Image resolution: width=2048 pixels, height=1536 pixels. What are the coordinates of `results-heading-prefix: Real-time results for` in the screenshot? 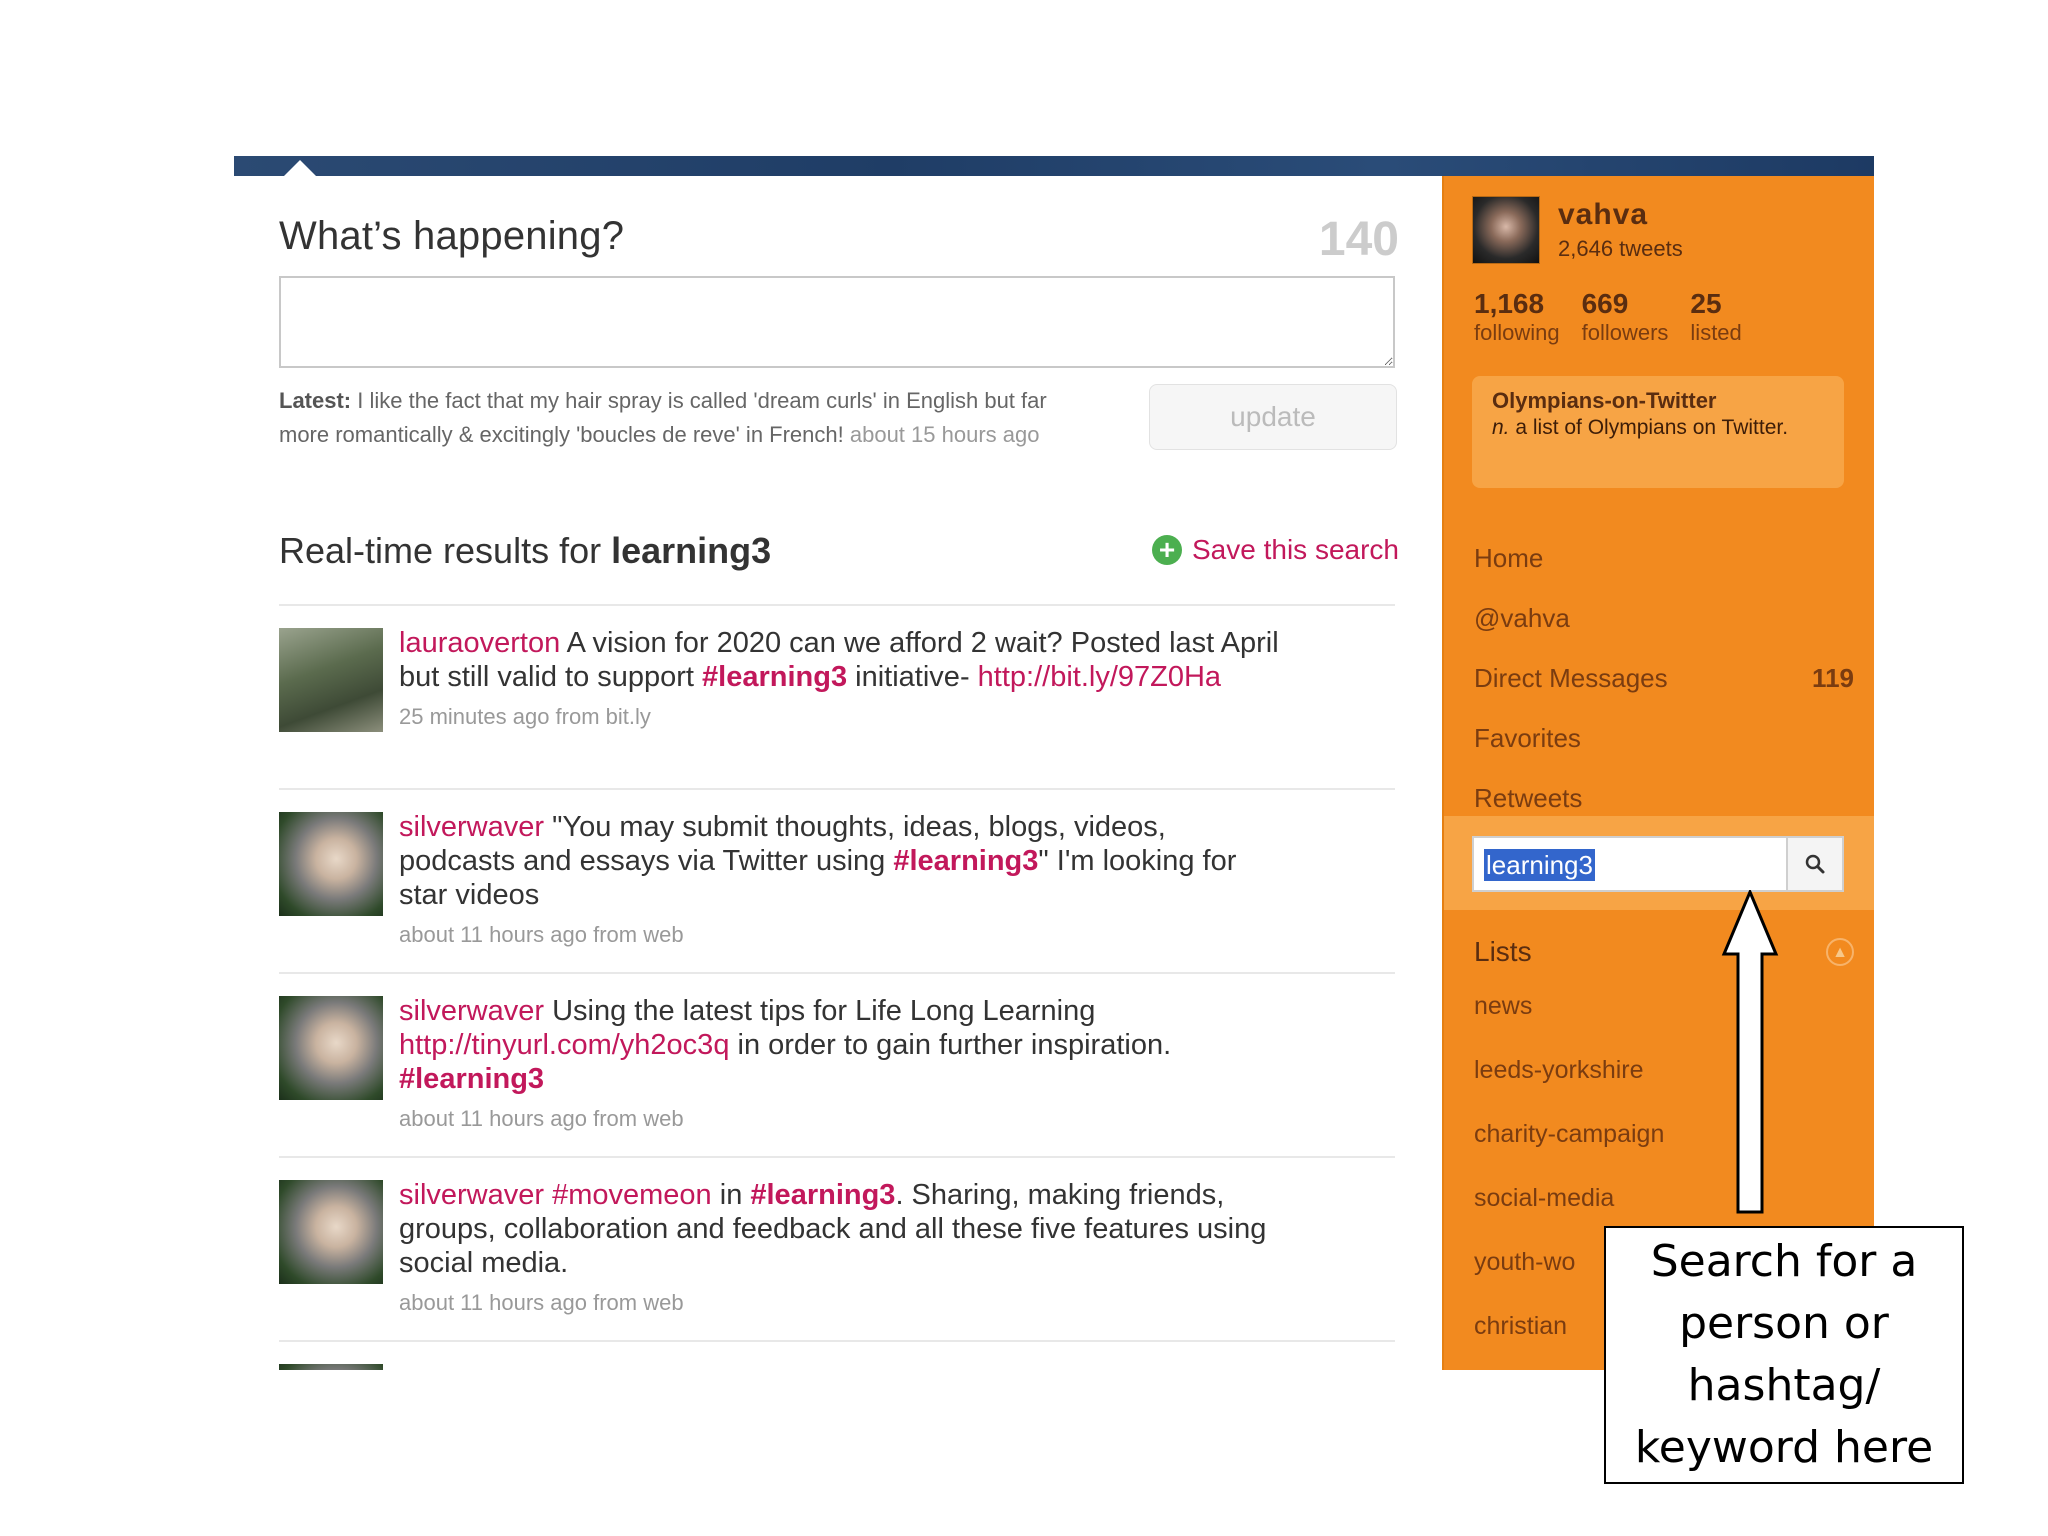 It's located at (445, 550).